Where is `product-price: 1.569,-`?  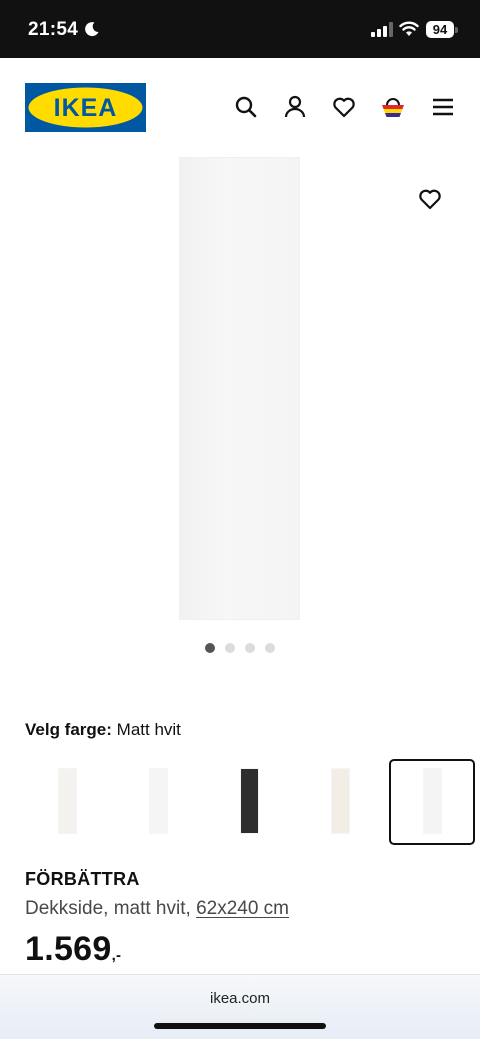
product-price: 1.569,- is located at coordinates (73, 949).